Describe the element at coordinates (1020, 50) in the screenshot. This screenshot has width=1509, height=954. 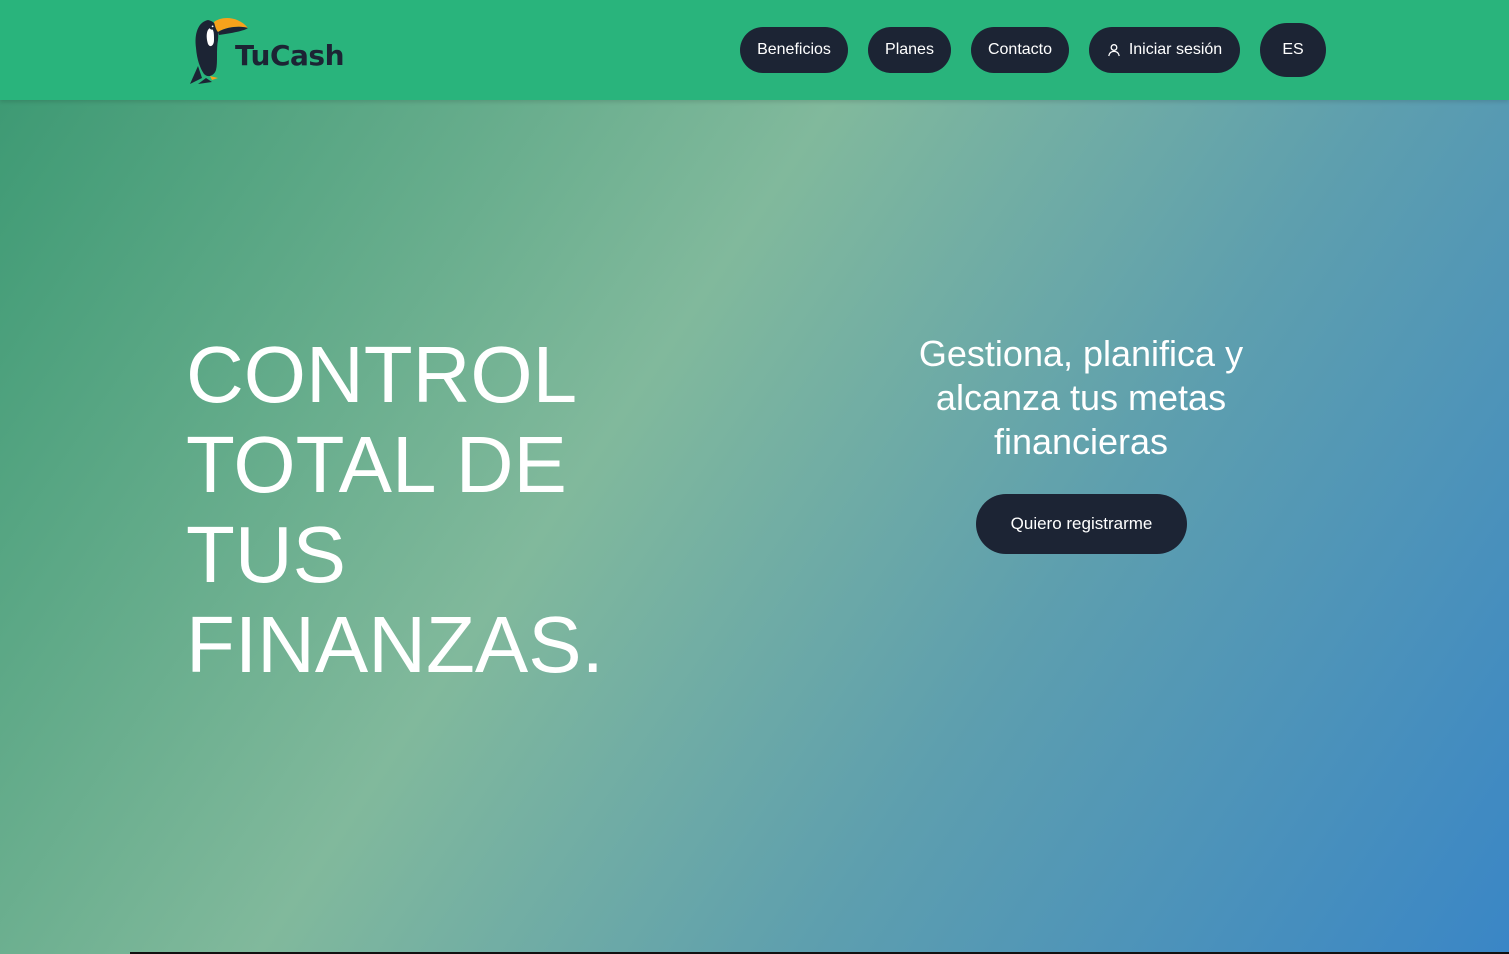
I see `nav-contacto-button: Contacto` at that location.